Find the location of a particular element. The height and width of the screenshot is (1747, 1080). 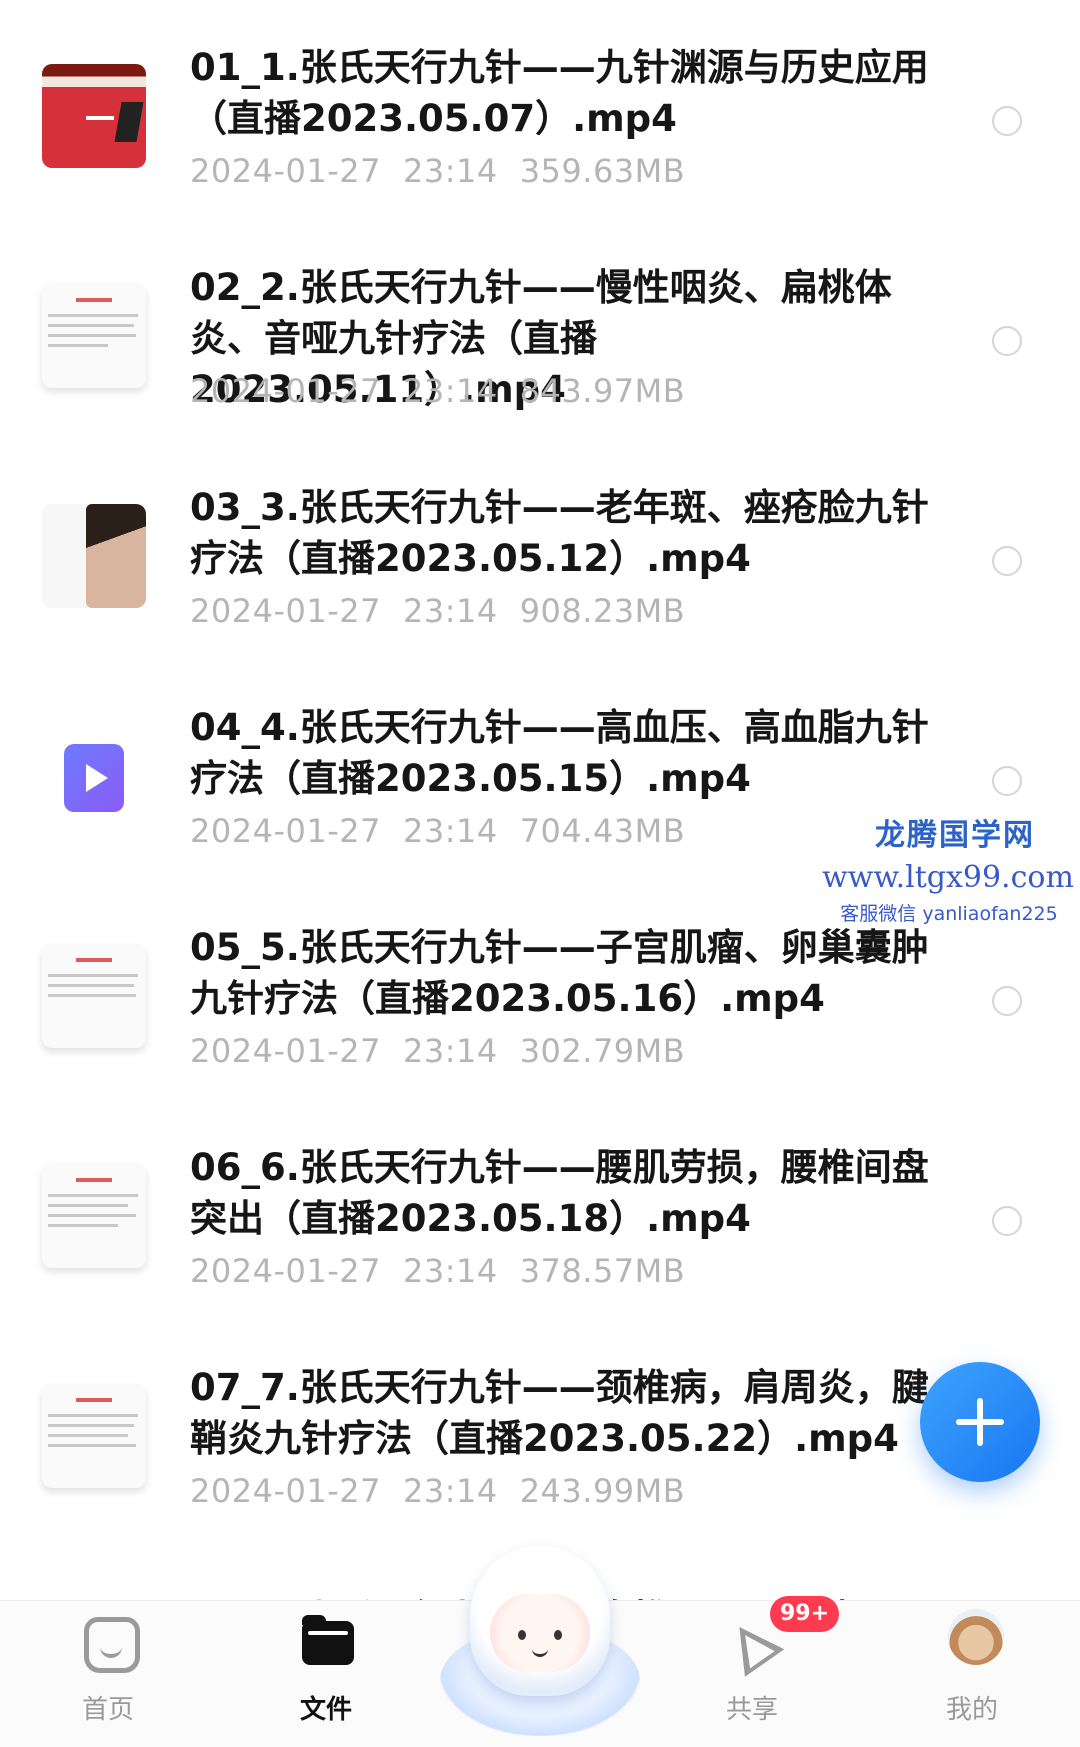

watermark: 龙腾国学网 www.ltgx99.com 客服微信 yanliaofan225 is located at coordinates (951, 868).